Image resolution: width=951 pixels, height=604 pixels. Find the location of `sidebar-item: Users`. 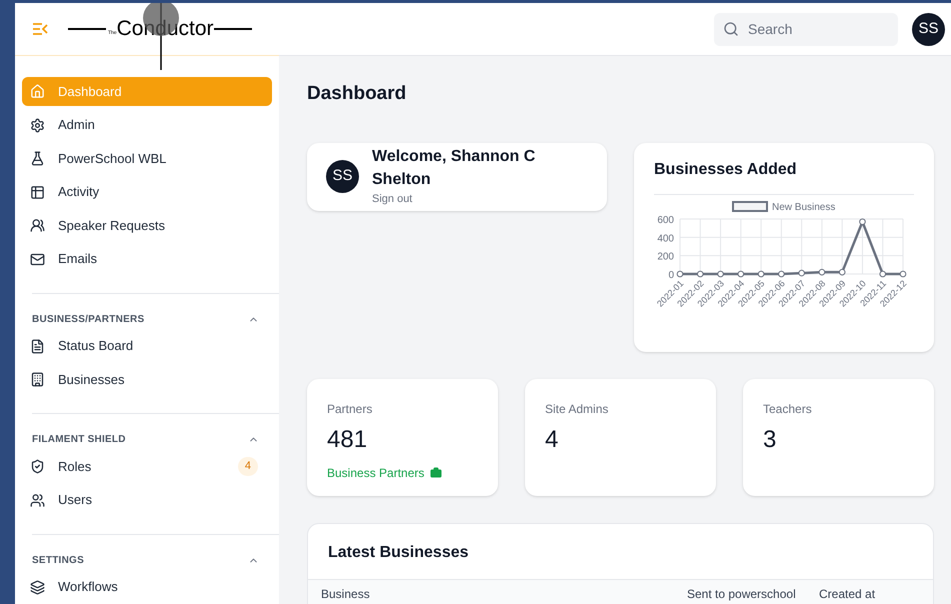

sidebar-item: Users is located at coordinates (144, 500).